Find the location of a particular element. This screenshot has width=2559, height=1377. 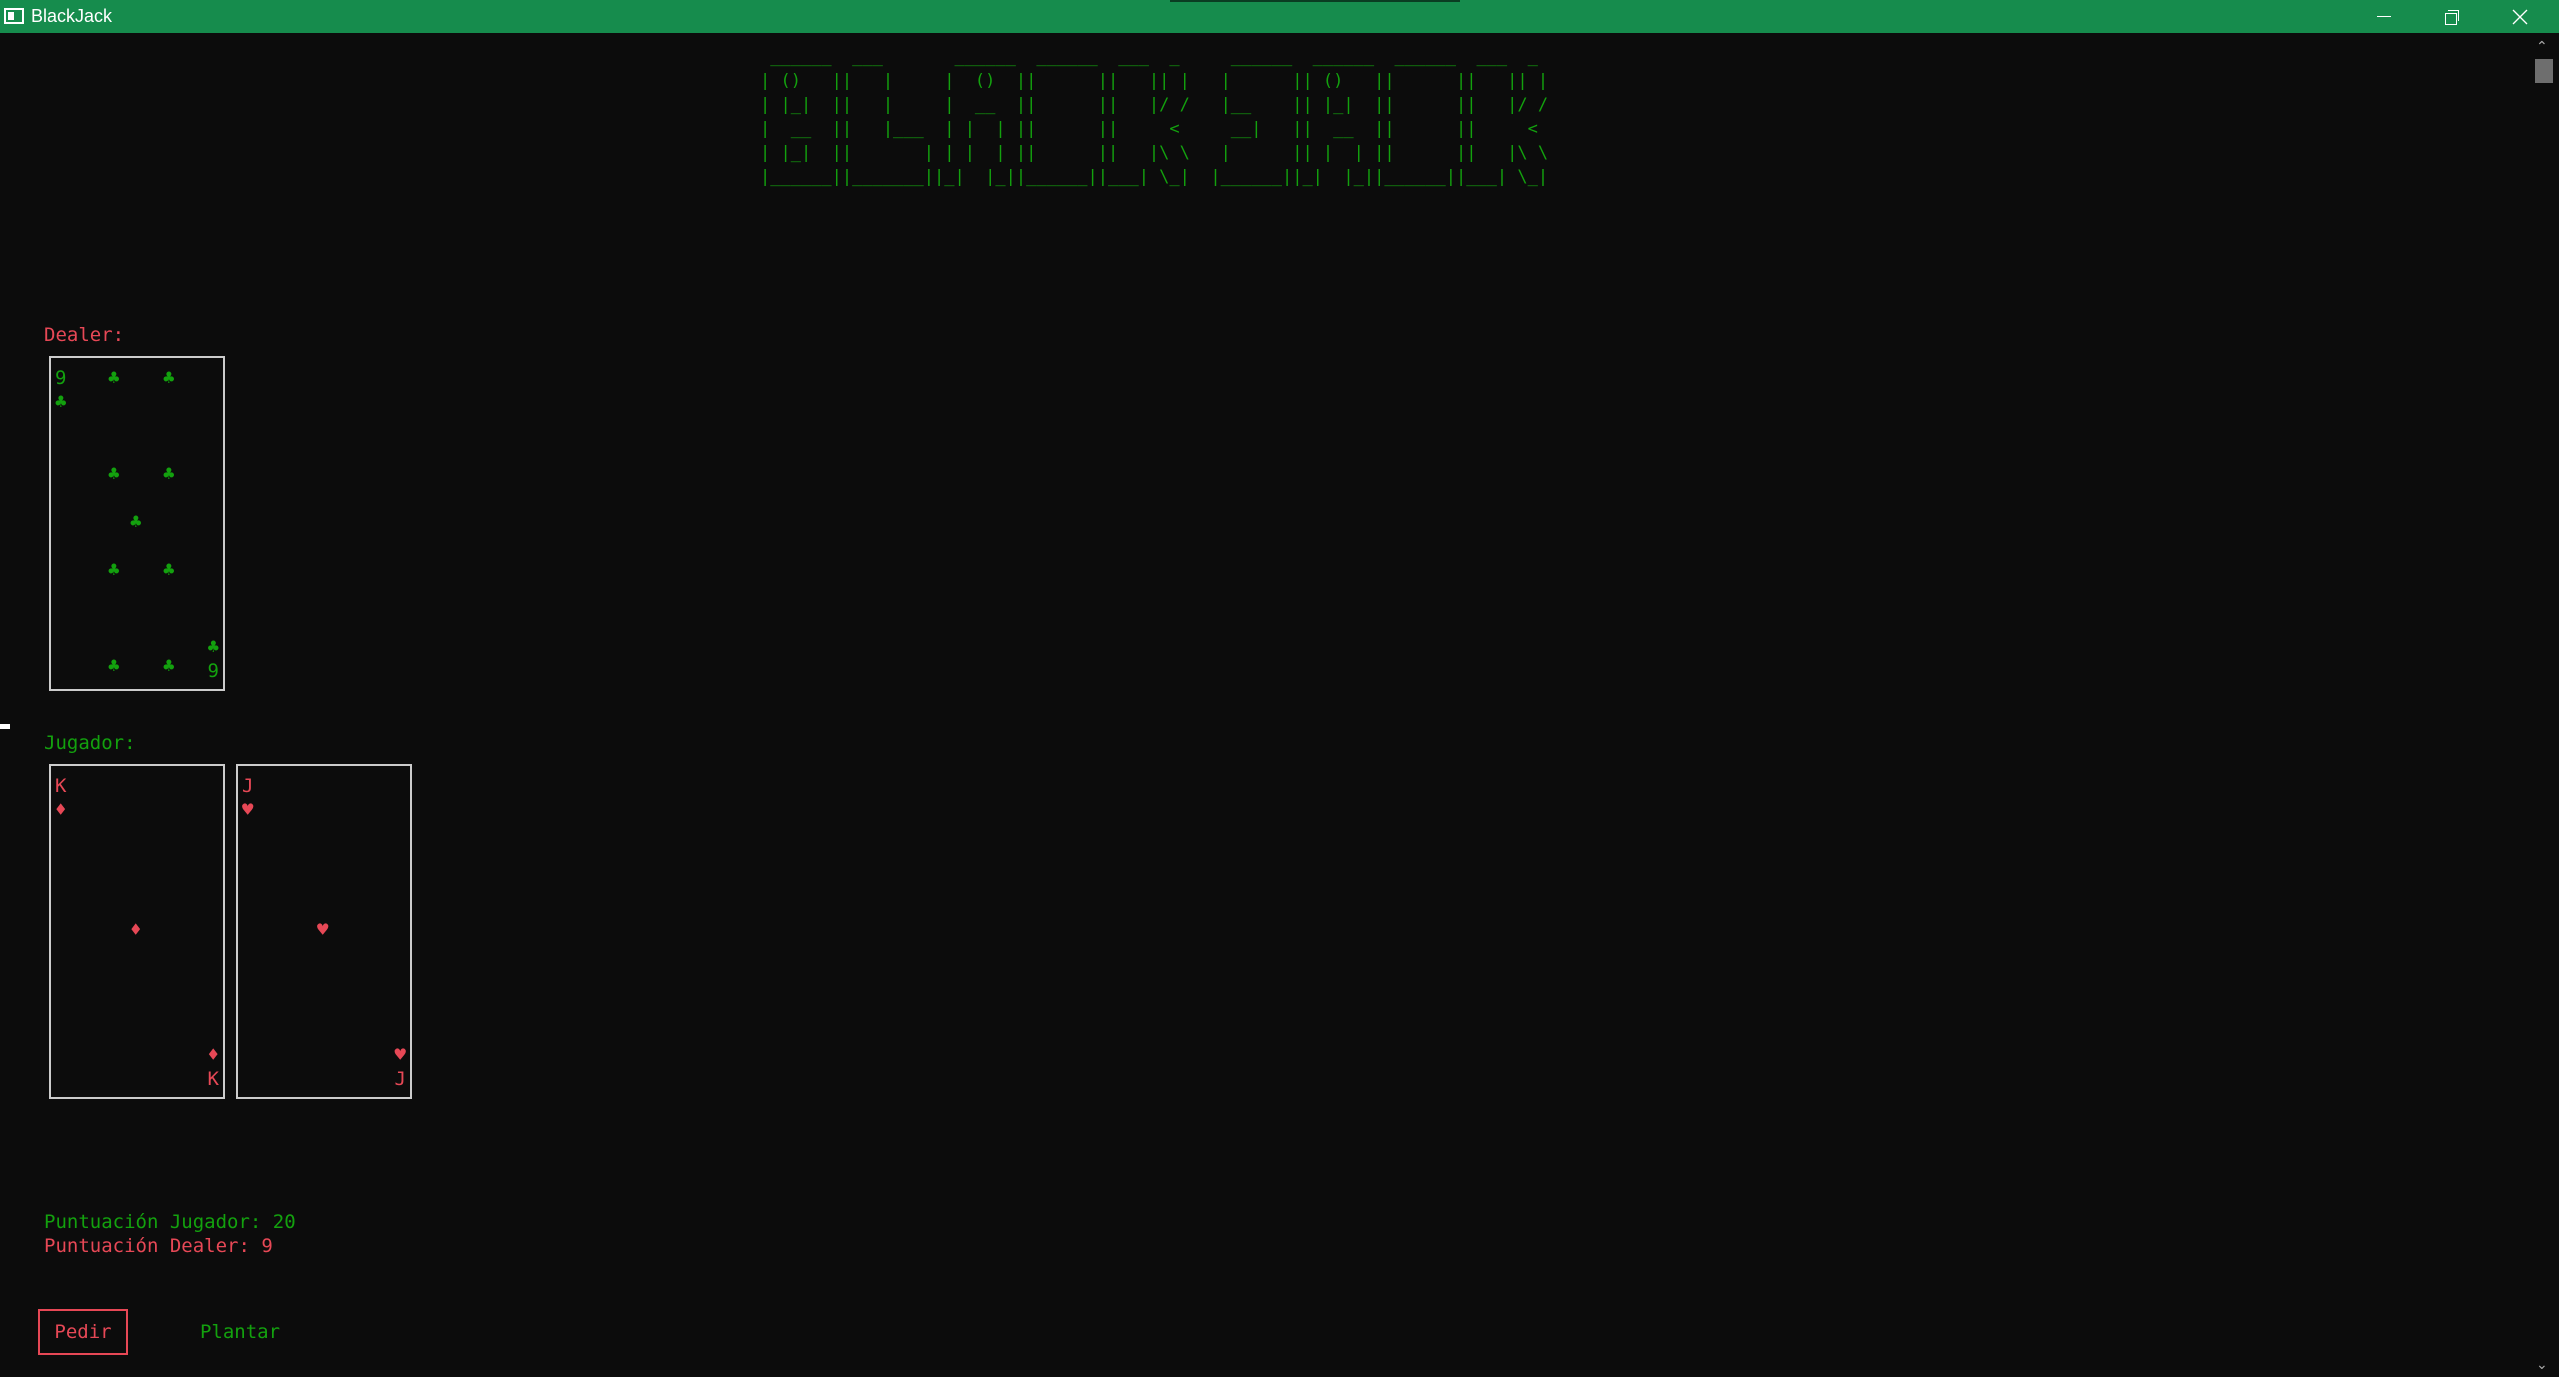

stand-button: Plantar is located at coordinates (240, 1332).